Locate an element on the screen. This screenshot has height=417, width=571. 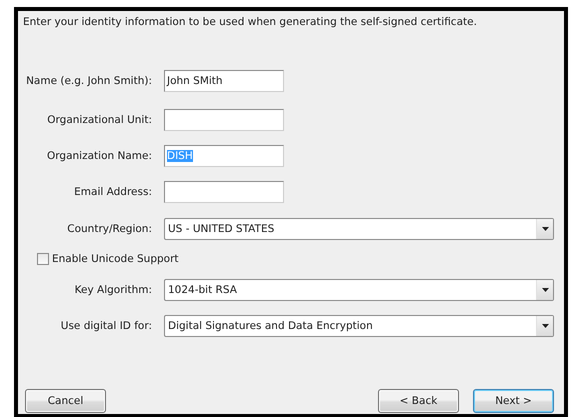
field-label: Use digital ID for: is located at coordinates (106, 326).